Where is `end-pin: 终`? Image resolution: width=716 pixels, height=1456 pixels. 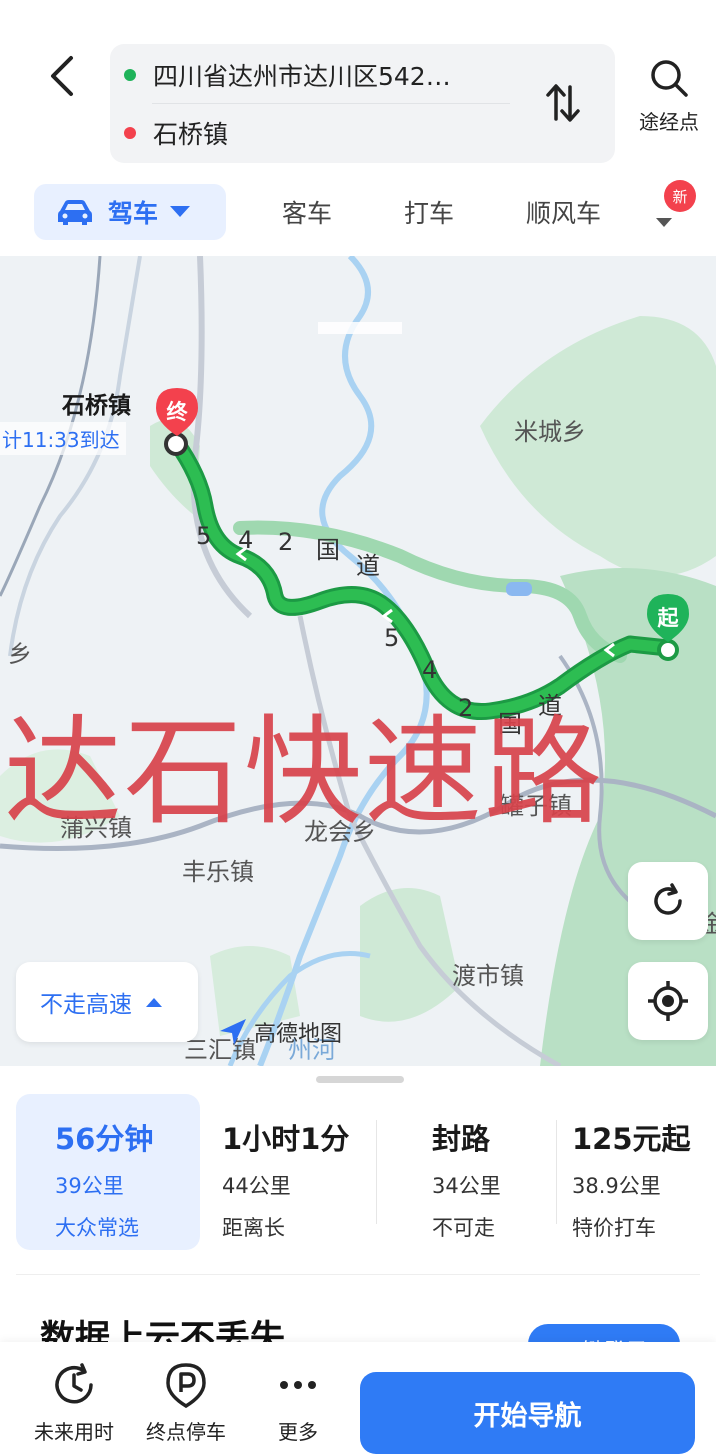
end-pin: 终 is located at coordinates (177, 412).